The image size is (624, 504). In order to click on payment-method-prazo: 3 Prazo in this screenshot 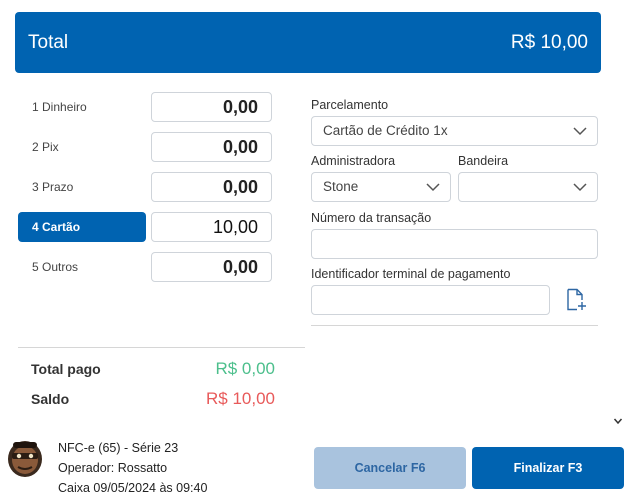, I will do `click(82, 187)`.